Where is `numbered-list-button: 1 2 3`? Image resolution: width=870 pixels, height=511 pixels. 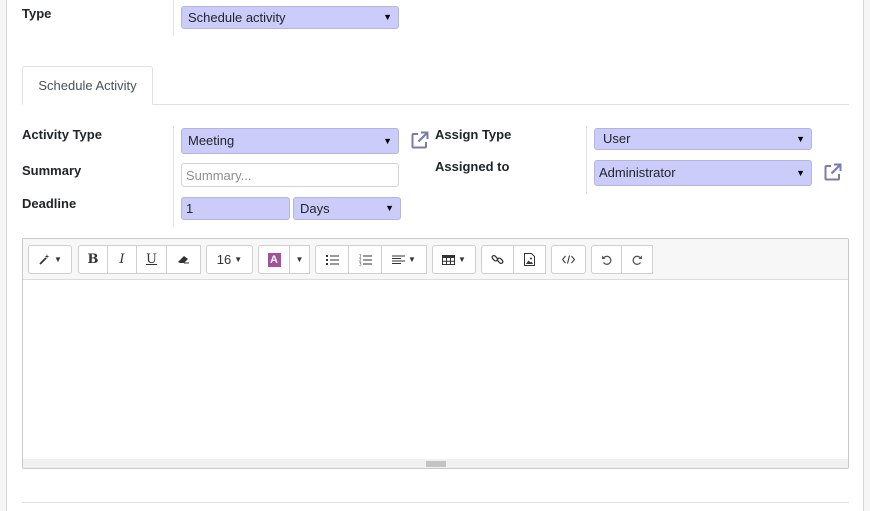 numbered-list-button: 1 2 3 is located at coordinates (365, 259).